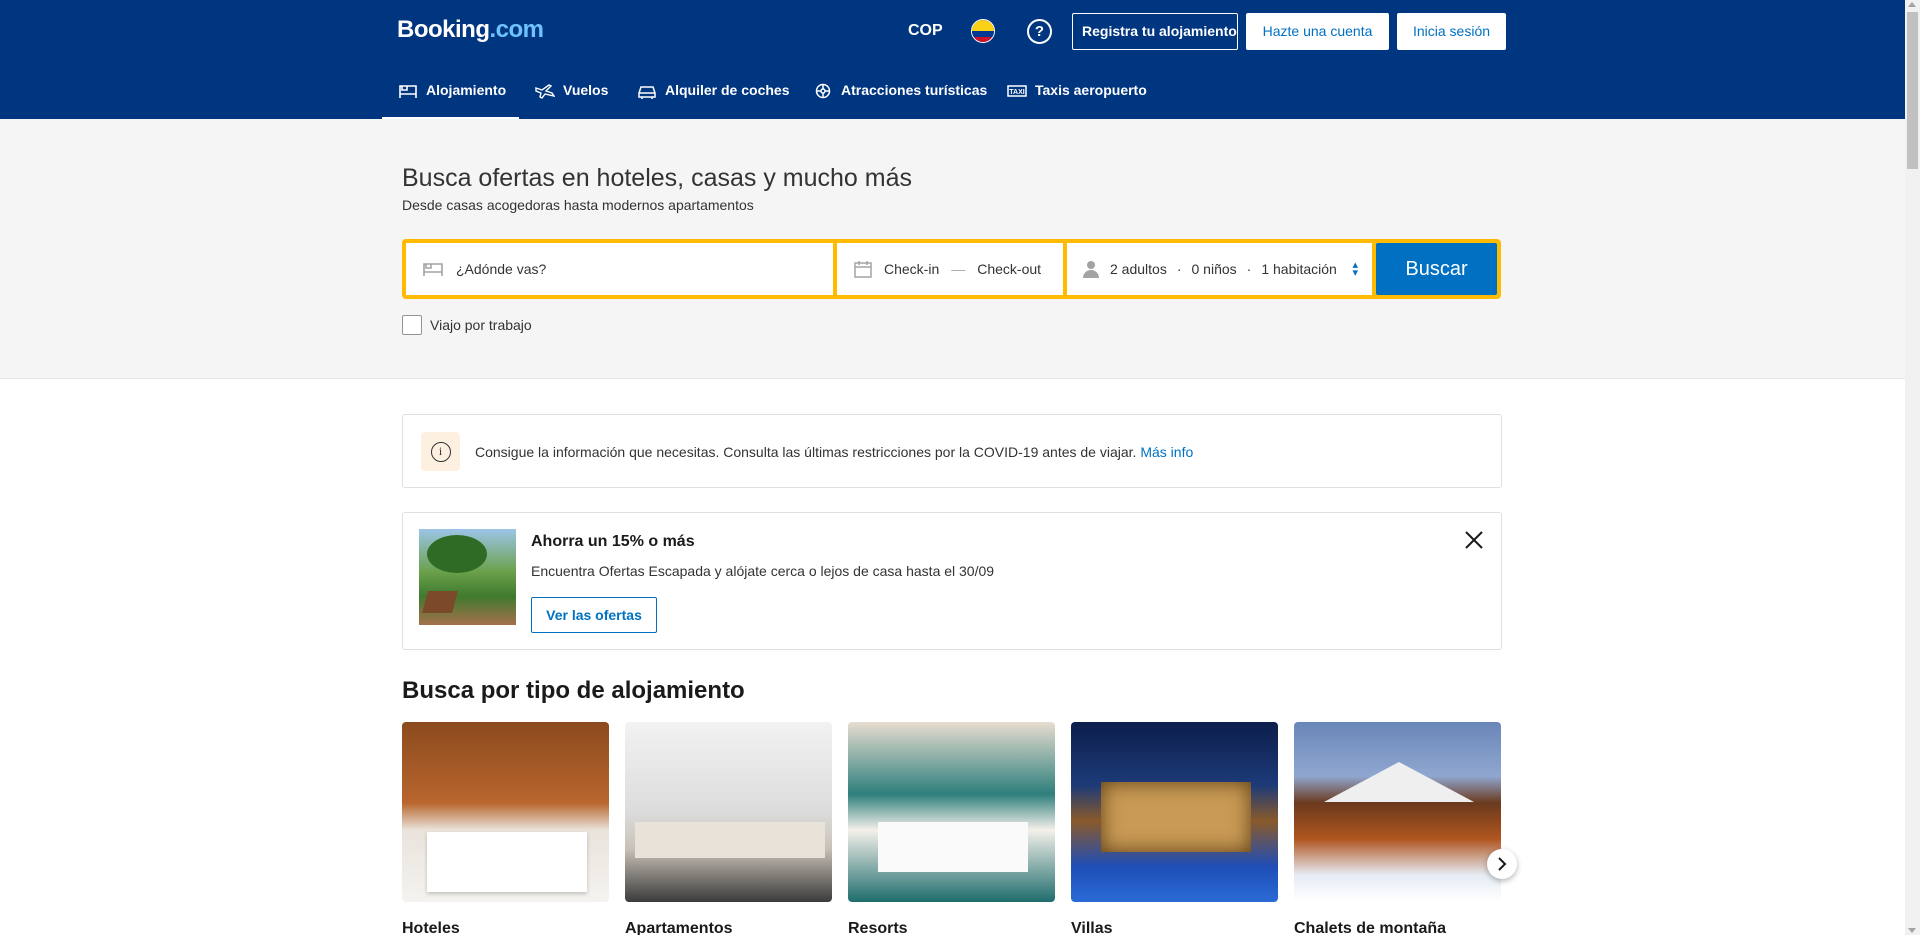  What do you see at coordinates (1912, 90) in the screenshot?
I see `scrollbar-thumb` at bounding box center [1912, 90].